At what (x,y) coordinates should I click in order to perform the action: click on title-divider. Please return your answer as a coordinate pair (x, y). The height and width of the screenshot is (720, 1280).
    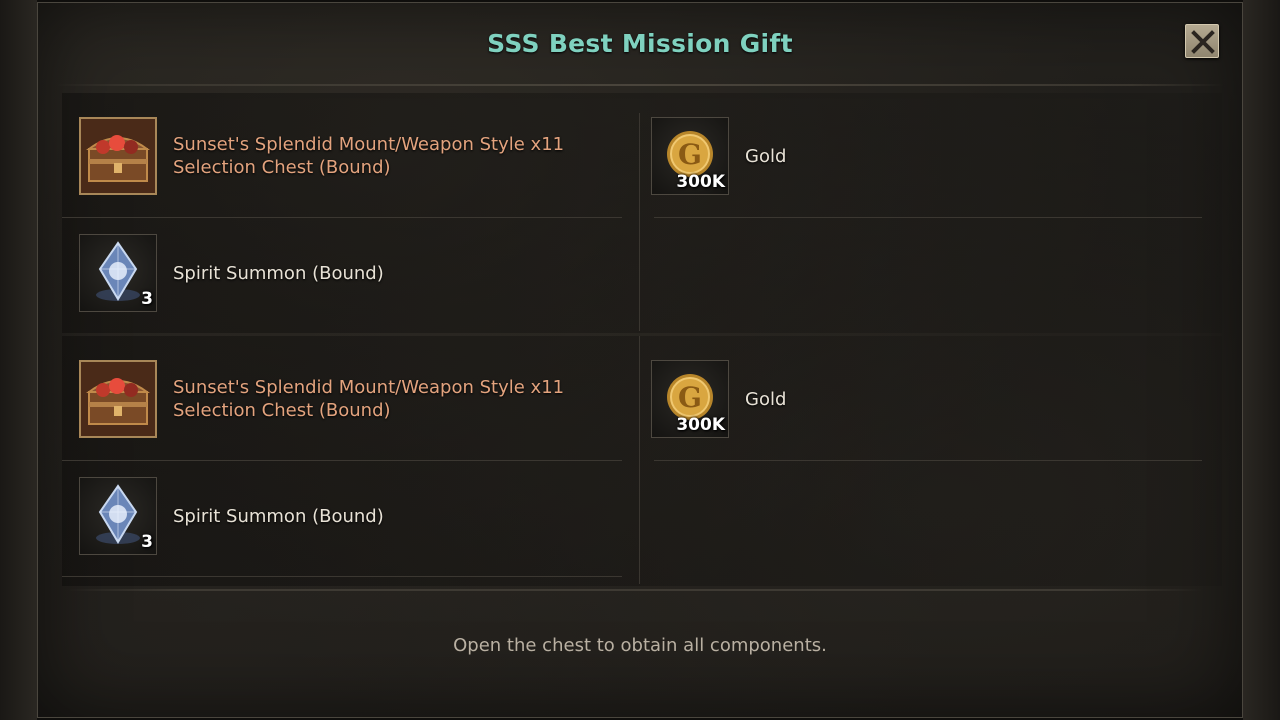
    Looking at the image, I should click on (640, 85).